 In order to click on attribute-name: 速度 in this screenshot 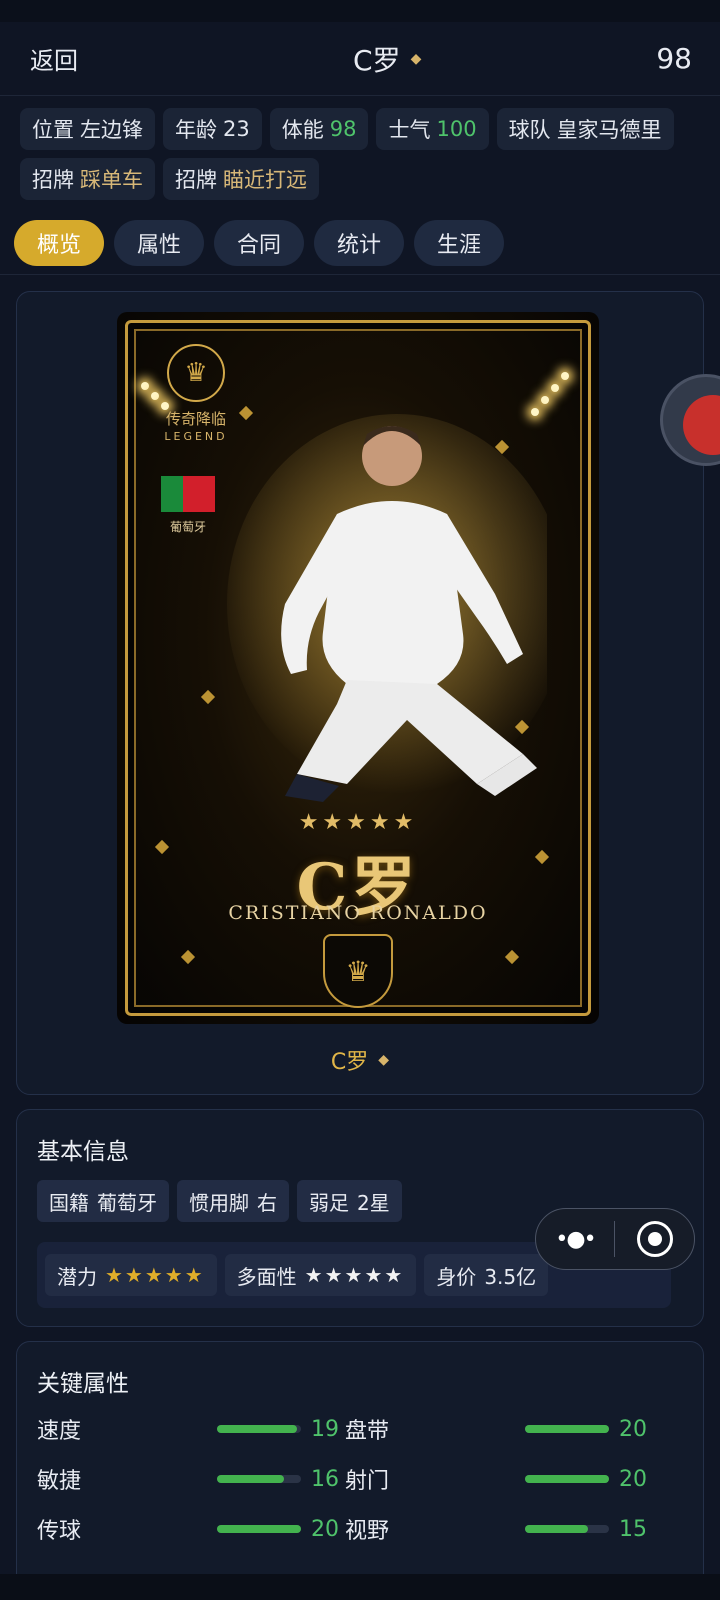, I will do `click(59, 1431)`.